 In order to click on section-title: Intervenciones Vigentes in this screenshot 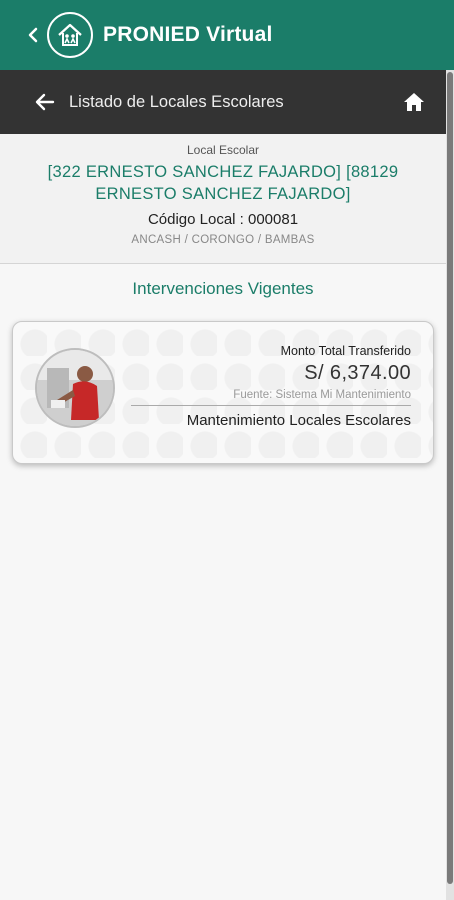, I will do `click(223, 288)`.